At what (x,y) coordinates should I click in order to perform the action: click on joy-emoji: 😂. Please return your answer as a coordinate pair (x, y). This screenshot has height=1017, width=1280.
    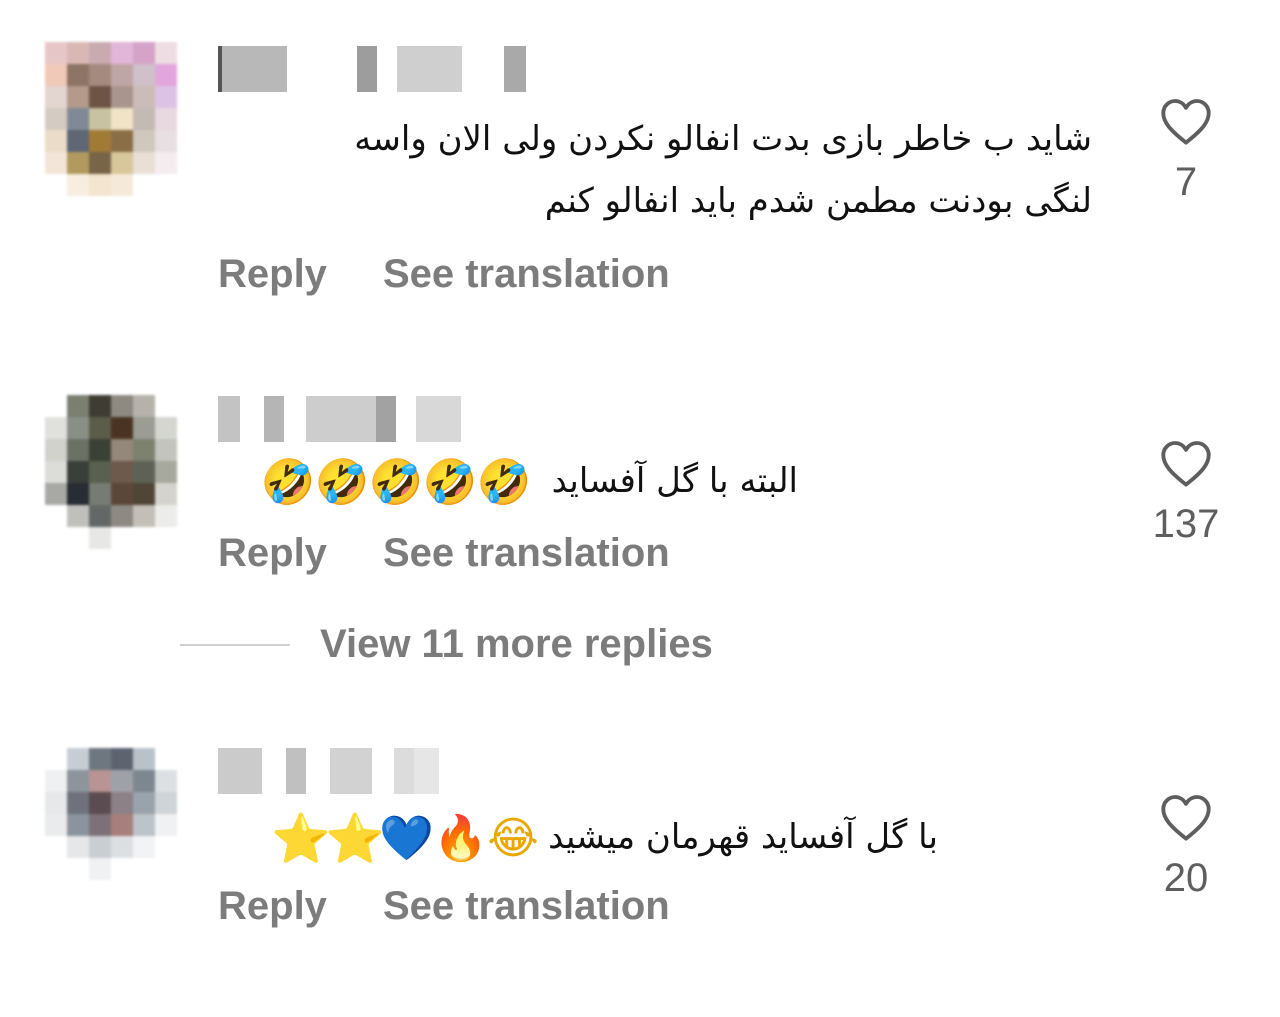
    Looking at the image, I should click on (513, 838).